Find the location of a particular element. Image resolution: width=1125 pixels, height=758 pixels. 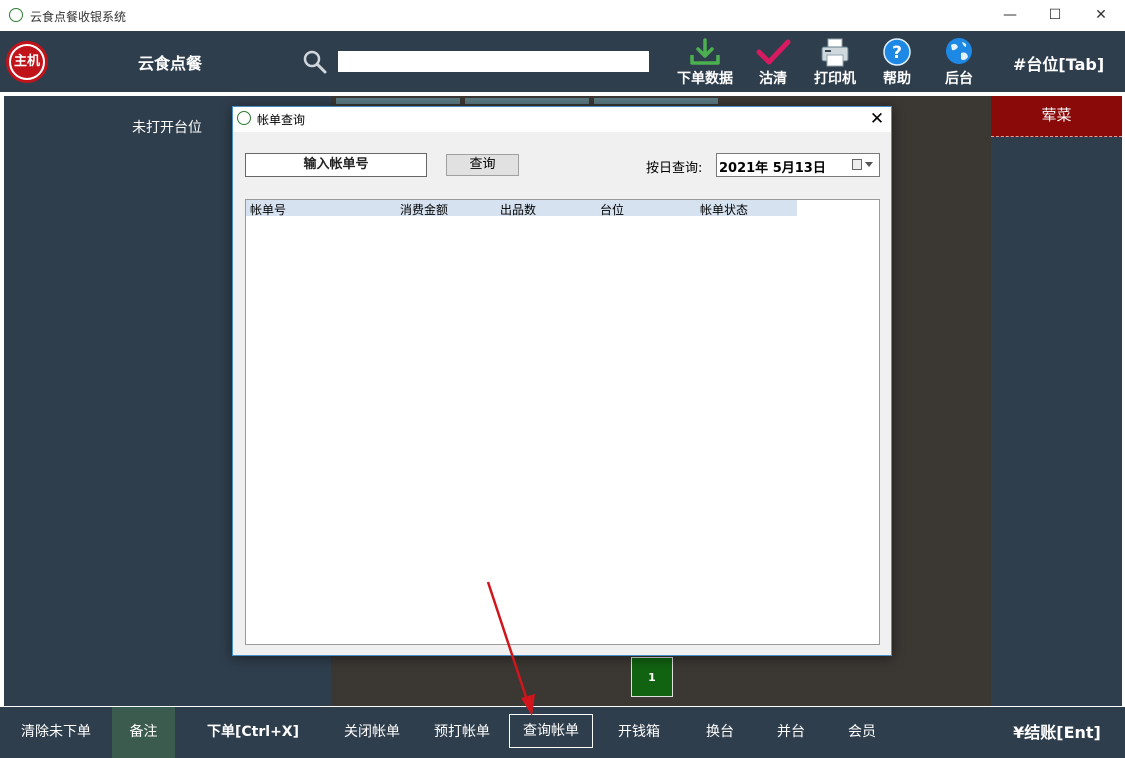

globe-icon is located at coordinates (959, 51).